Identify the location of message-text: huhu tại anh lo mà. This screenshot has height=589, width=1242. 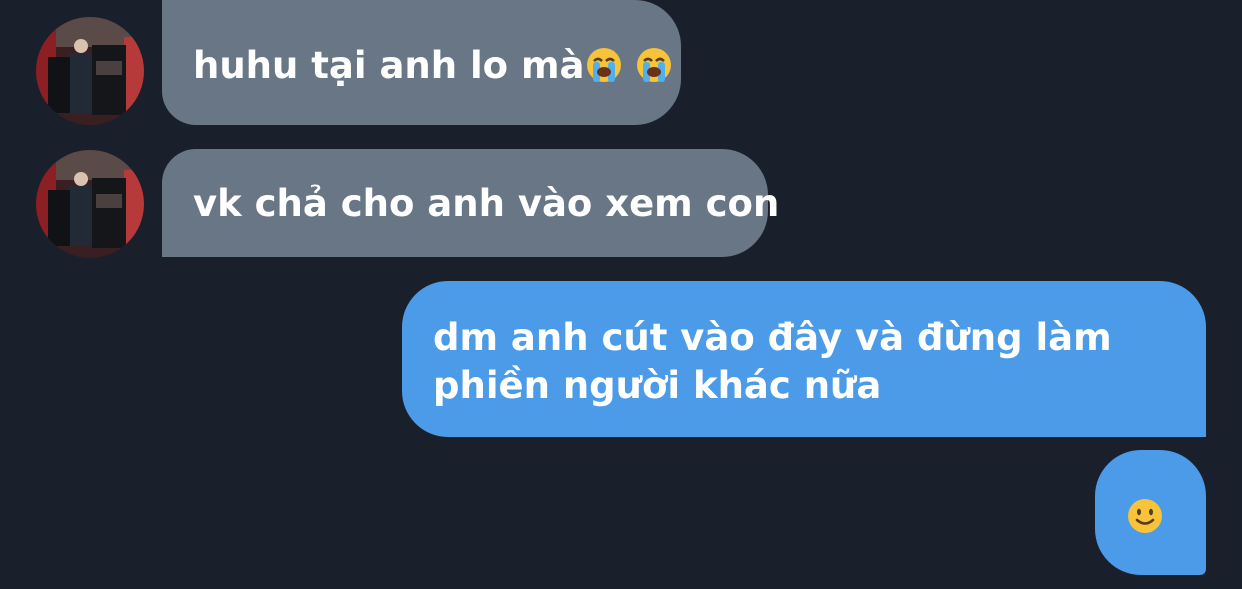
(389, 65).